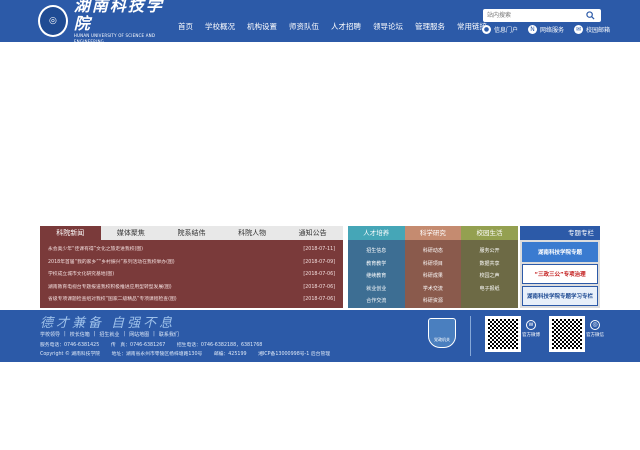  I want to click on column-link: 招生信息, so click(376, 251).